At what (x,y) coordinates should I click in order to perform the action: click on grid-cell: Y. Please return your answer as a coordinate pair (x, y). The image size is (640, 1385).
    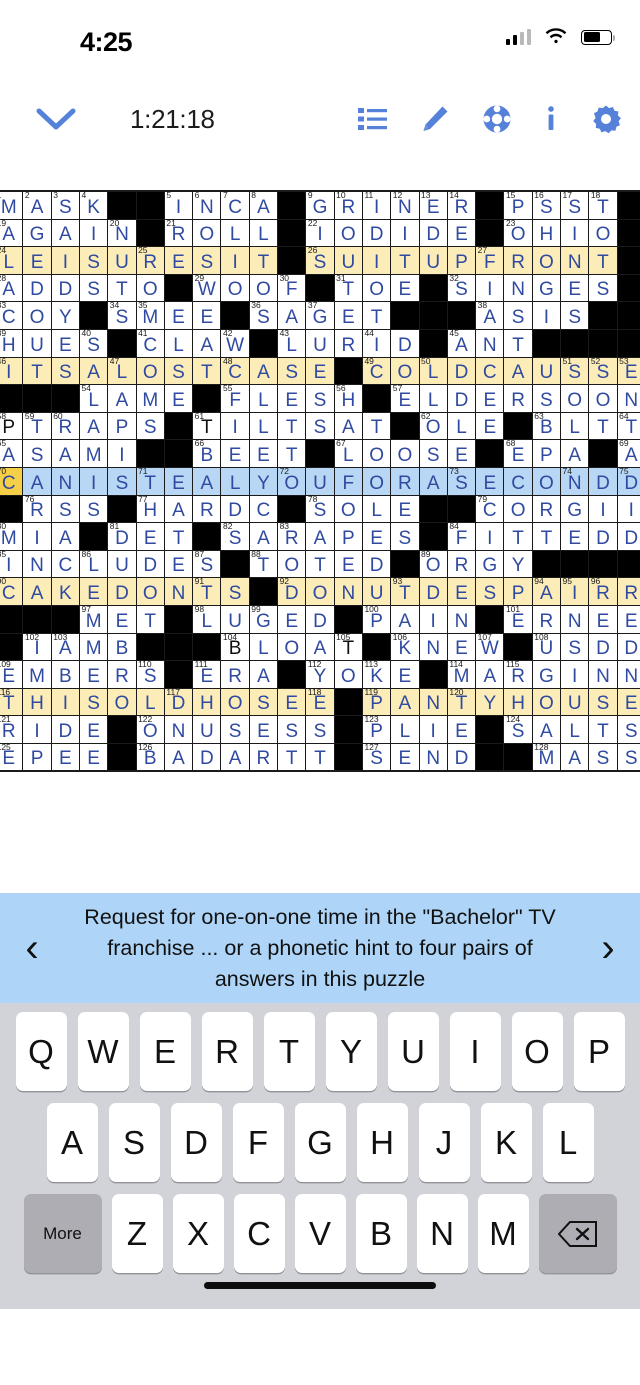
    Looking at the image, I should click on (518, 564).